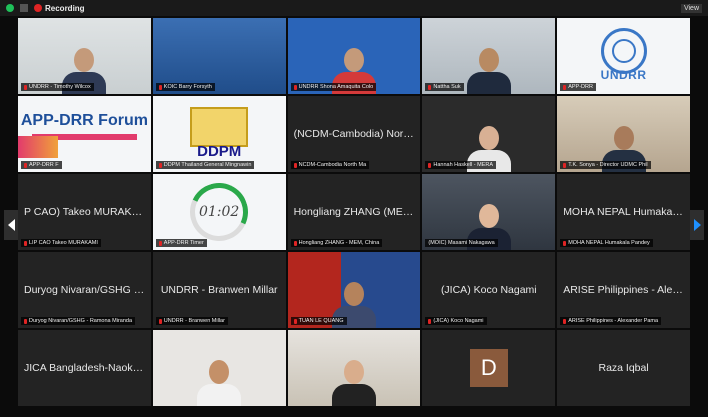 The image size is (708, 417). I want to click on meeting-topbar: Recording View, so click(354, 8).